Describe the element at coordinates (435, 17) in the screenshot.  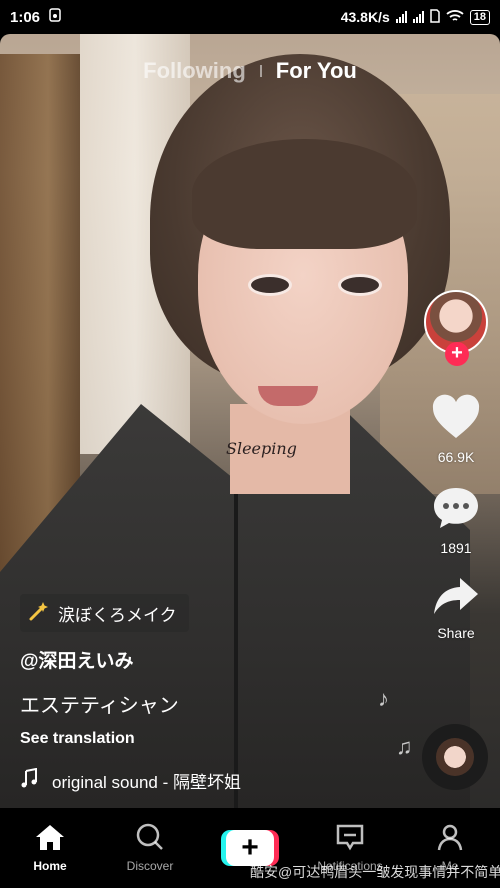
I see `sim-icon` at that location.